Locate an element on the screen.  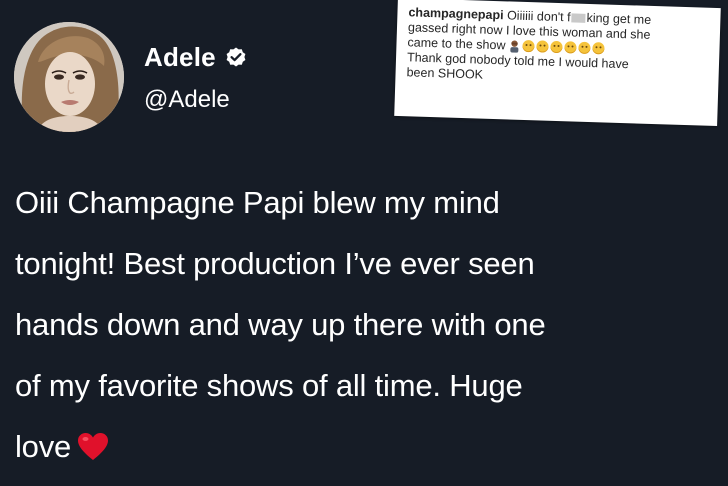
comment-text-1b: king get me is located at coordinates (619, 18).